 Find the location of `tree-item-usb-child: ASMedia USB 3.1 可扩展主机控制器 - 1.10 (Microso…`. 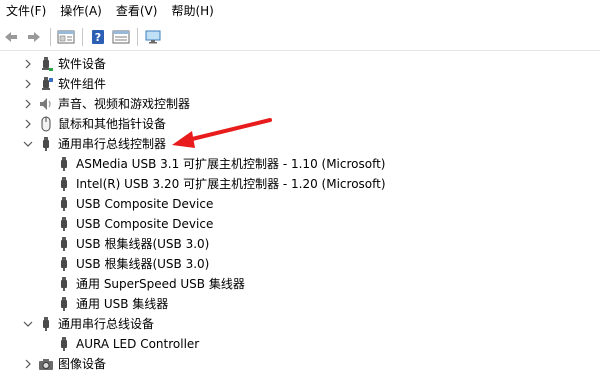

tree-item-usb-child: ASMedia USB 3.1 可扩展主机控制器 - 1.10 (Microso… is located at coordinates (300, 164).